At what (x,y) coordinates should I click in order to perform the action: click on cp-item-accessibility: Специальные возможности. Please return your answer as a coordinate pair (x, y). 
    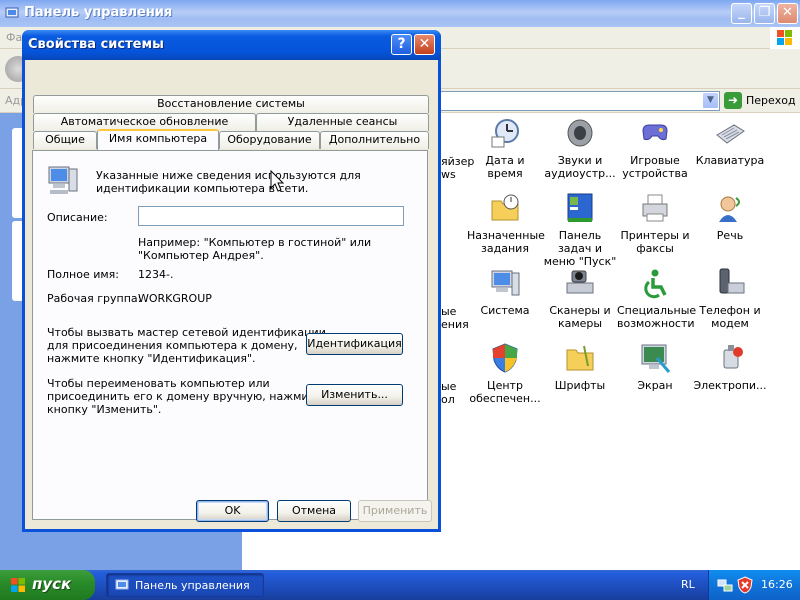
    Looking at the image, I should click on (657, 302).